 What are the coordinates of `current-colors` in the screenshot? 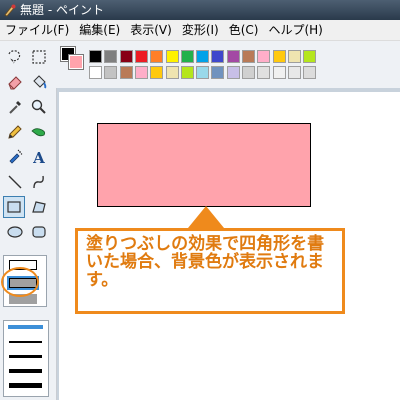 It's located at (72, 58).